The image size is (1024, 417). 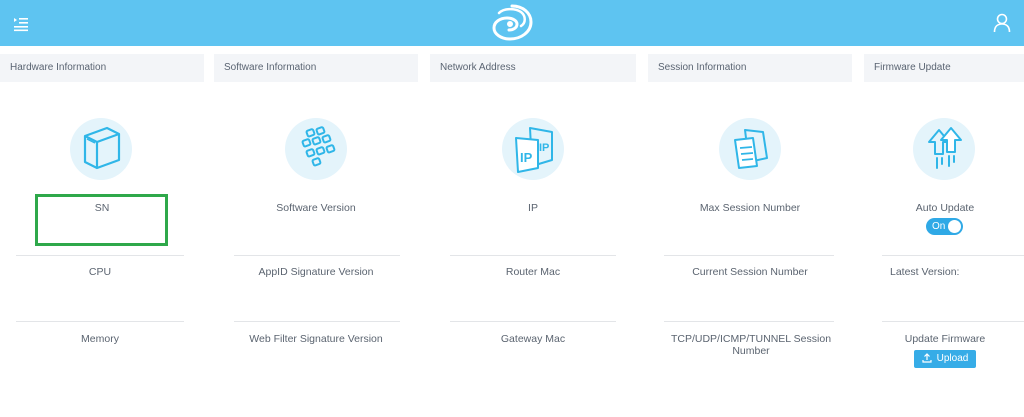 I want to click on auto-update-toggle: On, so click(x=944, y=226).